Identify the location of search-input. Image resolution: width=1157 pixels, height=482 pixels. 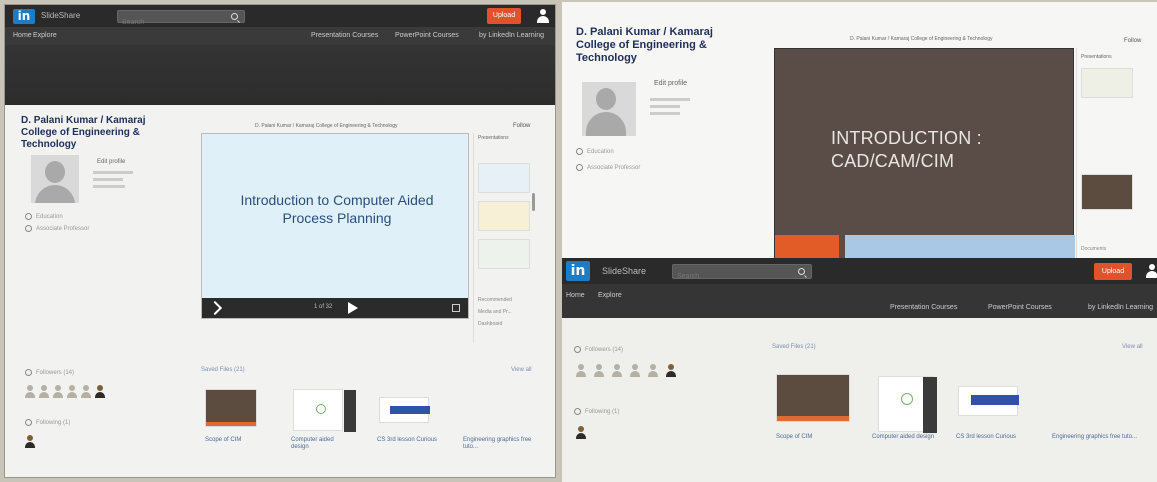
(742, 276).